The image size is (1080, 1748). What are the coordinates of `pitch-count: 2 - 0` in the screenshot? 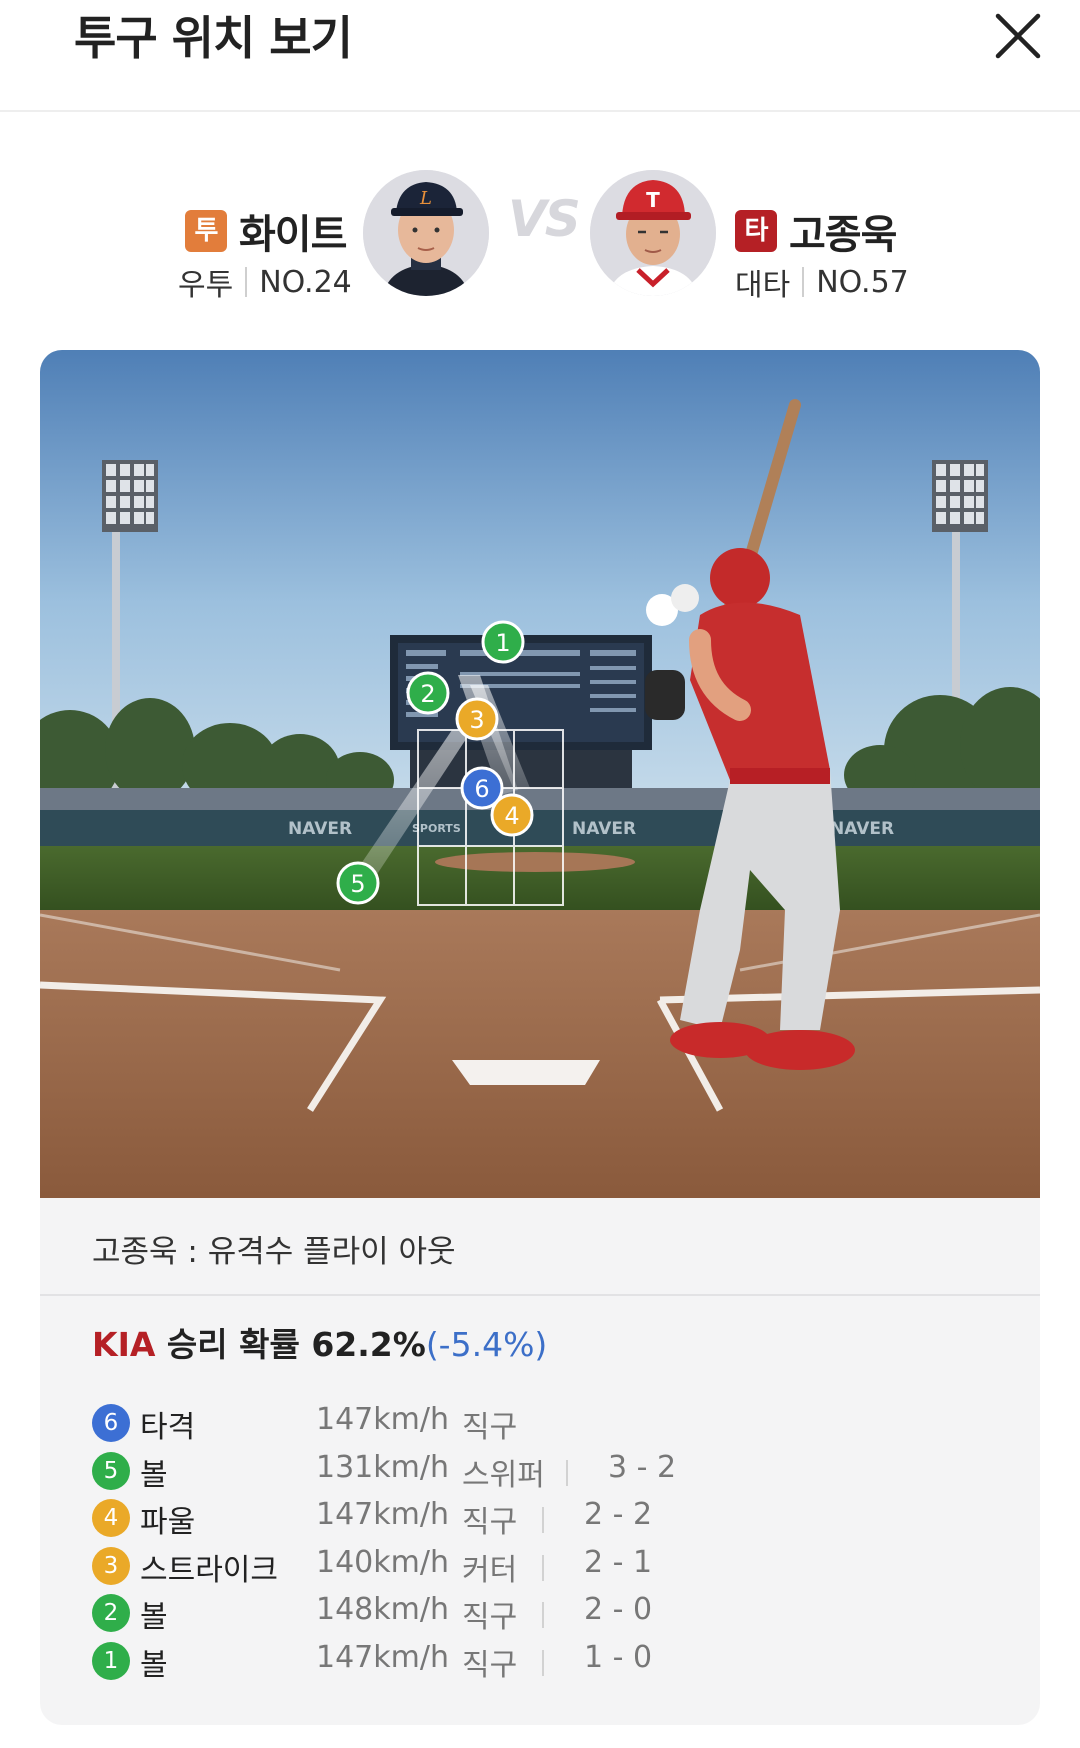 It's located at (618, 1609).